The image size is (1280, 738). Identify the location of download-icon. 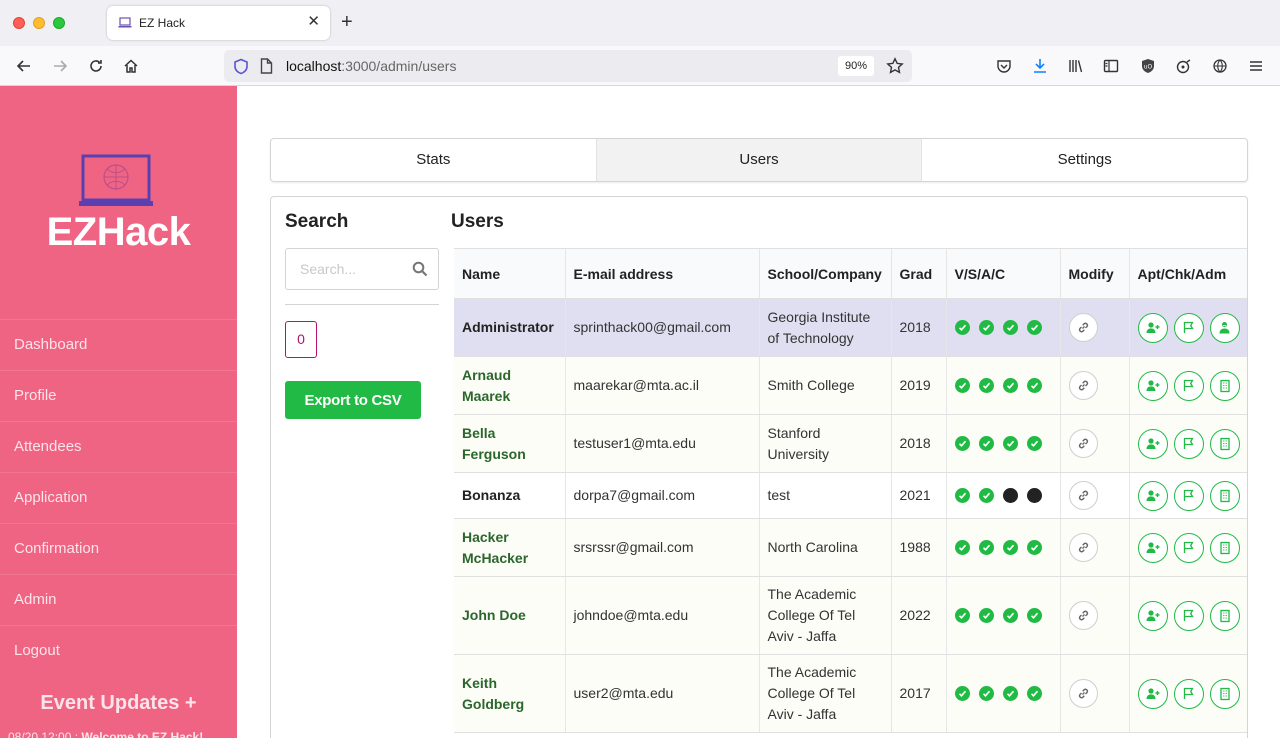
(1040, 66).